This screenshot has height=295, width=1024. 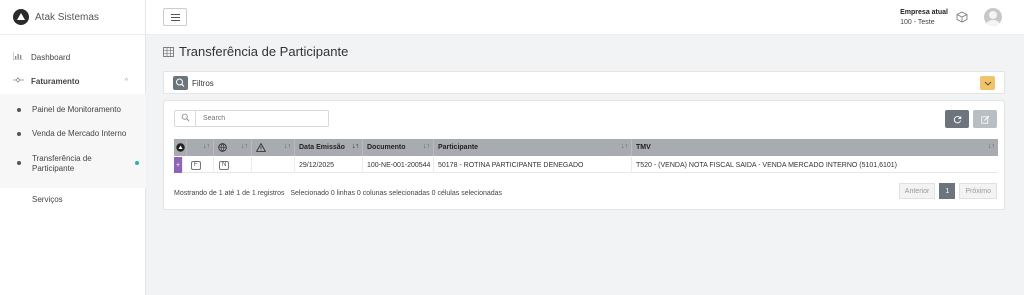 I want to click on column-header-data-emissao: Data Emissão ↓↑, so click(x=329, y=147).